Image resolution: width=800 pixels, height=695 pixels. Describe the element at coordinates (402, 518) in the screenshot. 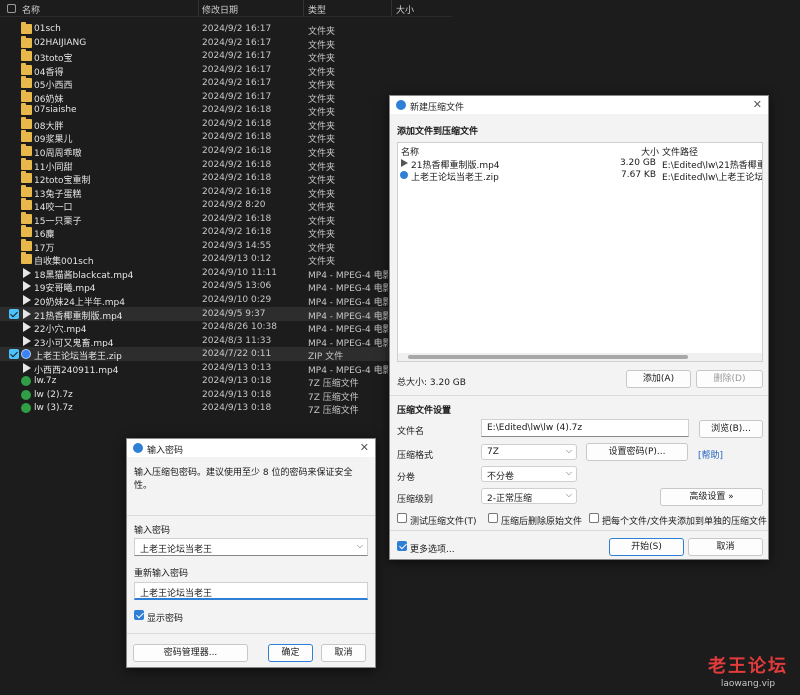

I see `test-archive-checkbox` at that location.